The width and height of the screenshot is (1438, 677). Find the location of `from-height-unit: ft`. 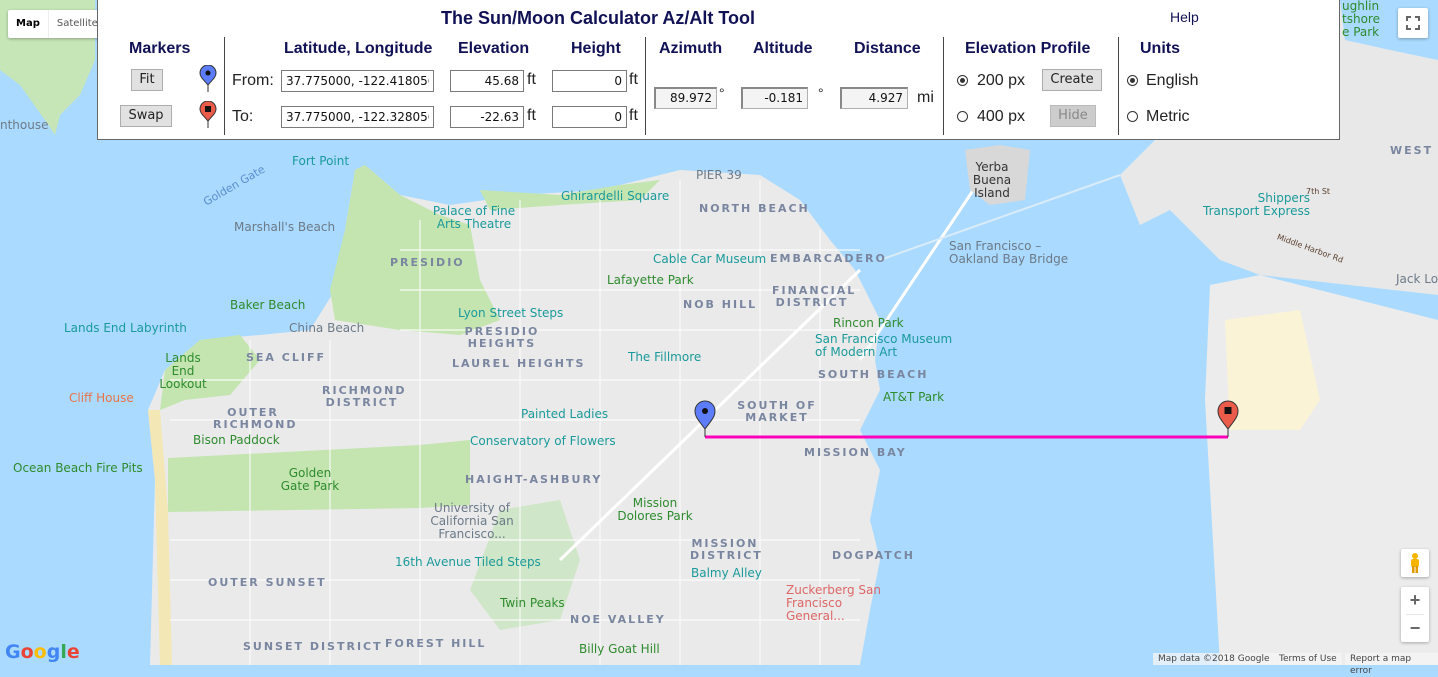

from-height-unit: ft is located at coordinates (633, 79).